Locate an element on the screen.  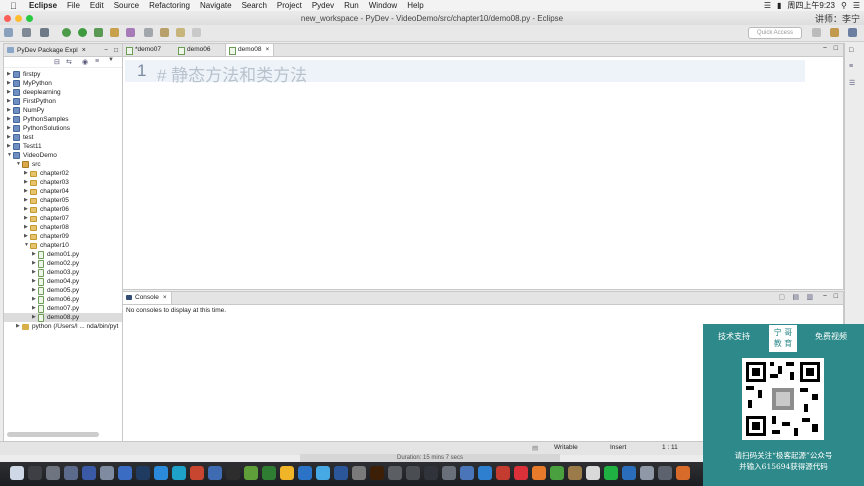
notification-center-icon: ☰ is located at coordinates (856, 5).